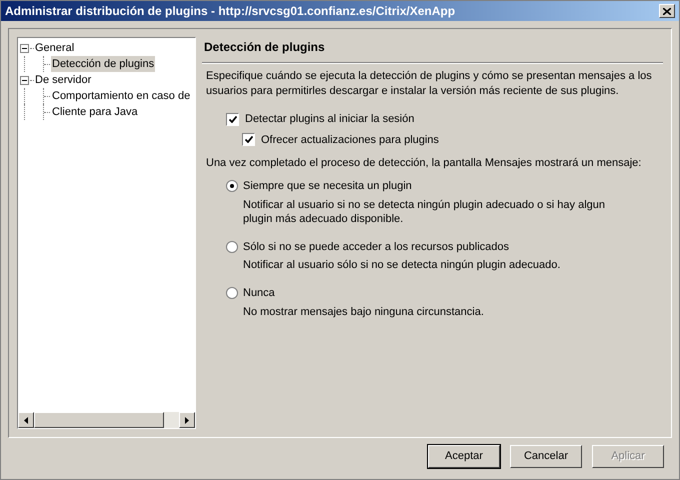 This screenshot has width=680, height=480. I want to click on scroll-right-button, so click(187, 420).